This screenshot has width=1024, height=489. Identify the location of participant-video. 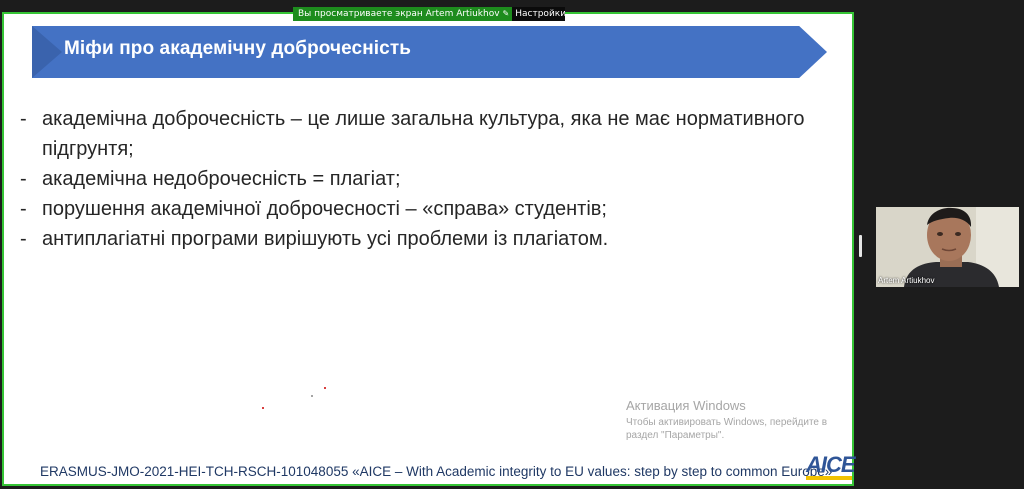
(947, 247).